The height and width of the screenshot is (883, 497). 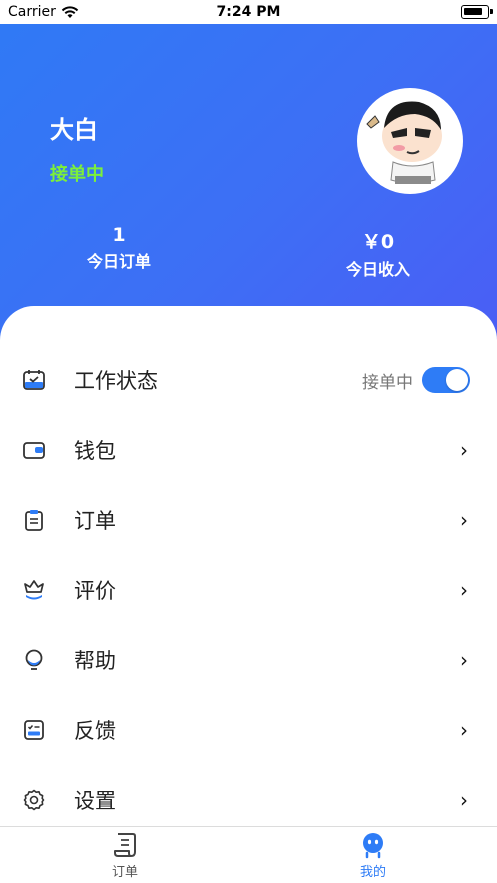 I want to click on tab-mine: 我的, so click(x=373, y=855).